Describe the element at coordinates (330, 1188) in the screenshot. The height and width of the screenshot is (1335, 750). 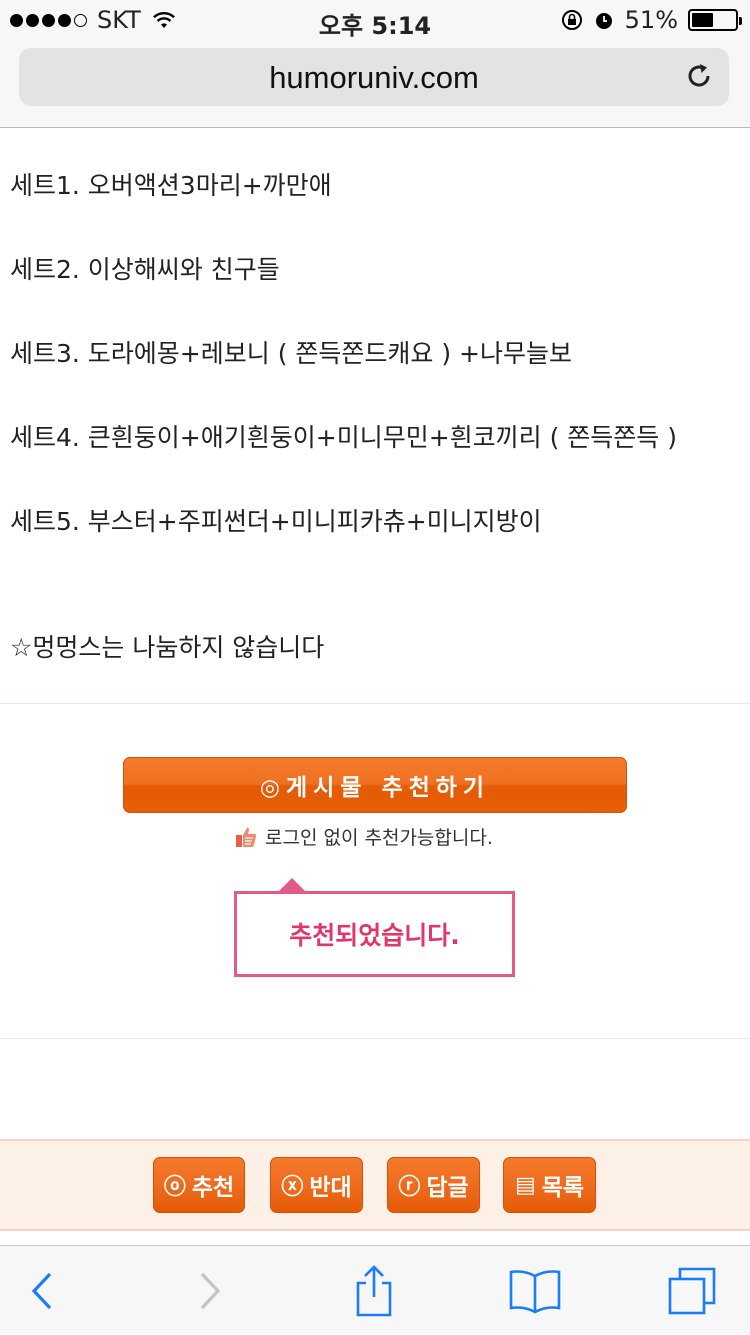
I see `oppose-label: 반대` at that location.